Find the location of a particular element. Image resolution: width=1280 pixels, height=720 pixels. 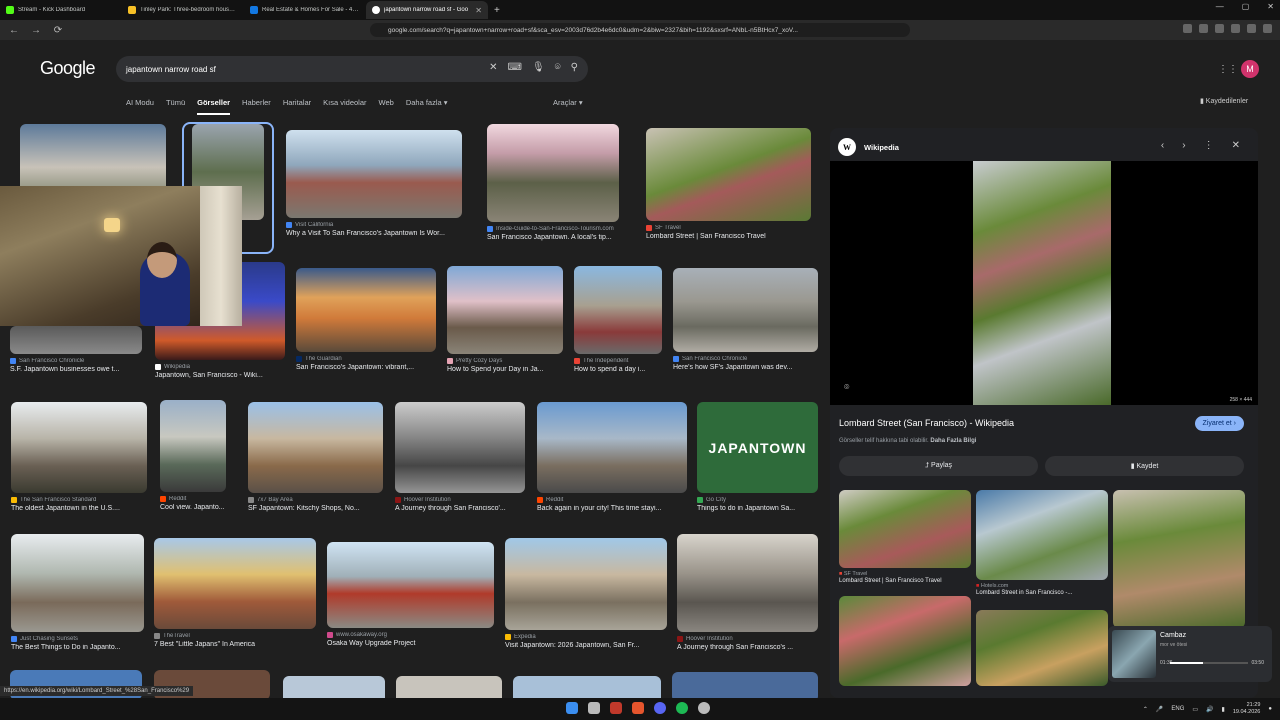

notification-icon: ● is located at coordinates (1270, 709).